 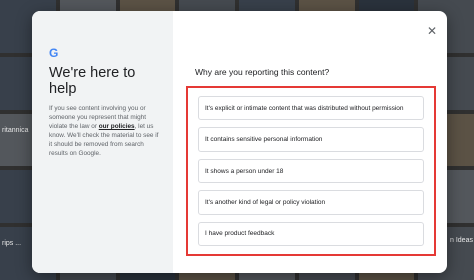 What do you see at coordinates (262, 72) in the screenshot?
I see `report-question: Why are you reporting this content?` at bounding box center [262, 72].